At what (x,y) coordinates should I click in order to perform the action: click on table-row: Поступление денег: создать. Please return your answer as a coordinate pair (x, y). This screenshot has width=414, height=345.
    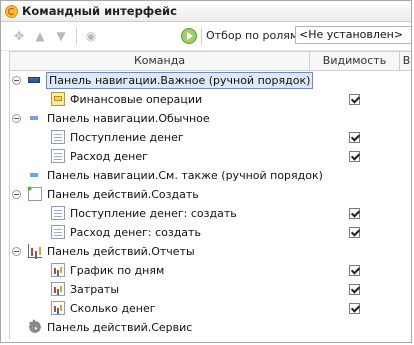
    Looking at the image, I should click on (210, 213).